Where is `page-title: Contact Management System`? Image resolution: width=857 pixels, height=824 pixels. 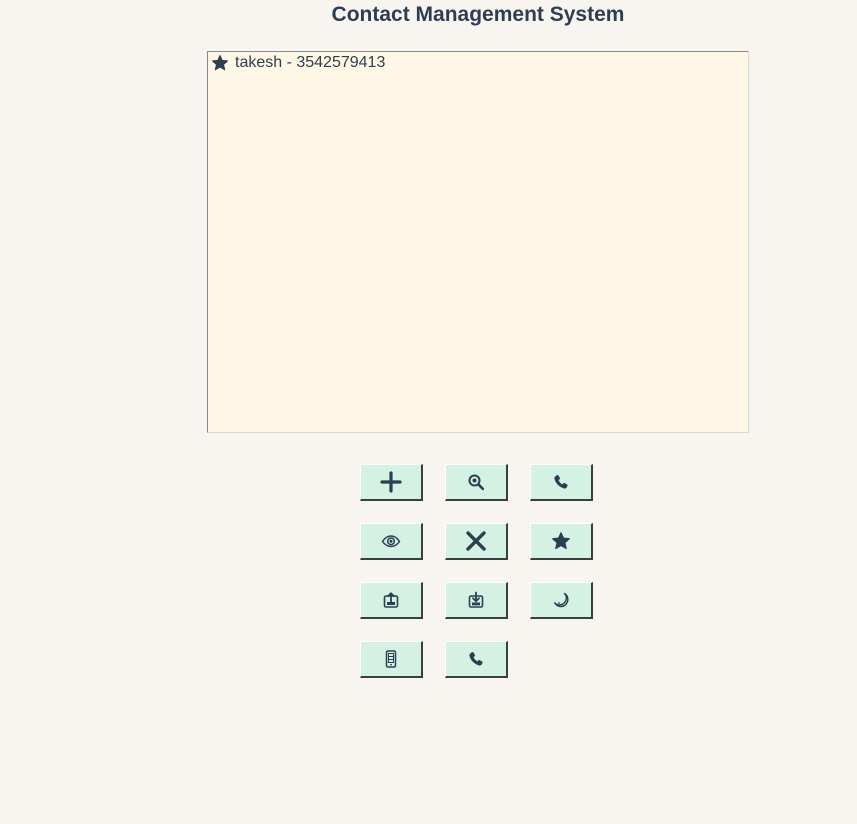
page-title: Contact Management System is located at coordinates (478, 14).